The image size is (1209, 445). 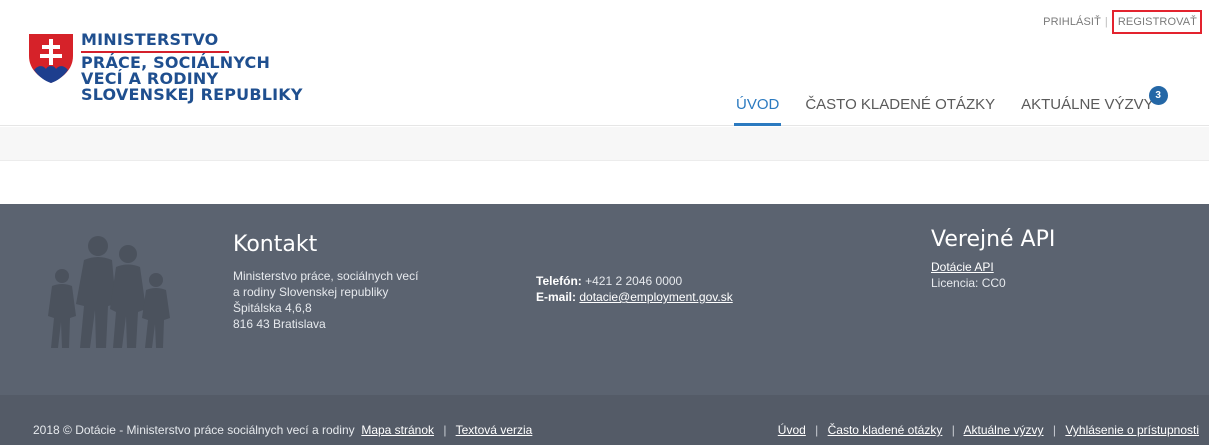 I want to click on nav-item-uvod: ÚVOD, so click(x=758, y=111).